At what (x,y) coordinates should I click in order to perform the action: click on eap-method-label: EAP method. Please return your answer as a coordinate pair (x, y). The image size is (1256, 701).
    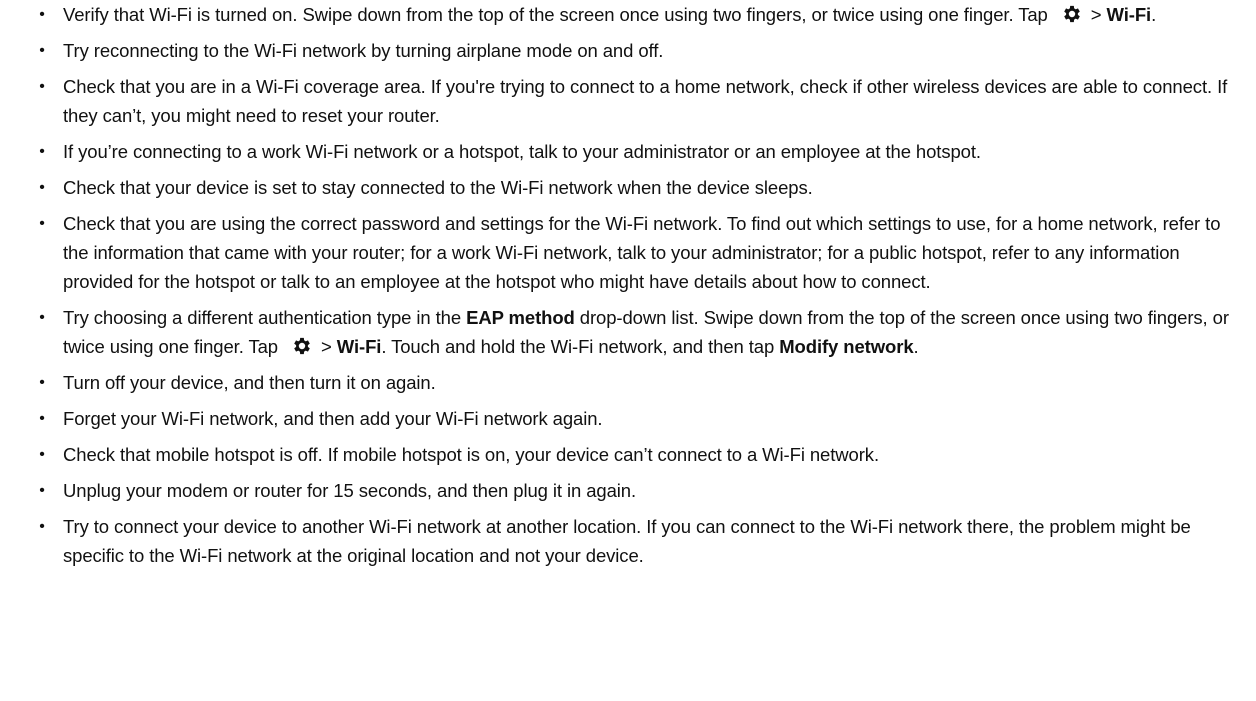
    Looking at the image, I should click on (520, 317).